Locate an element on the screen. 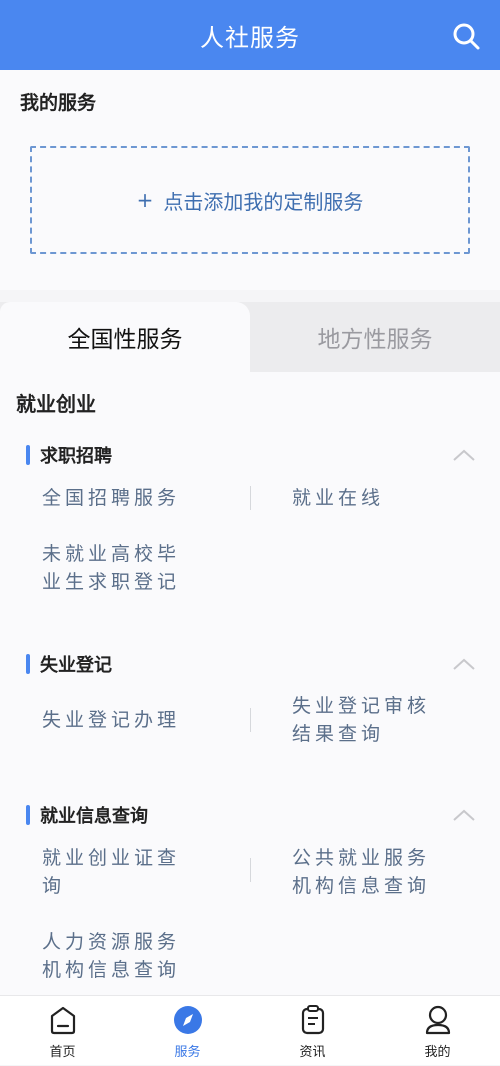  section-title: 求职招聘 is located at coordinates (76, 456).